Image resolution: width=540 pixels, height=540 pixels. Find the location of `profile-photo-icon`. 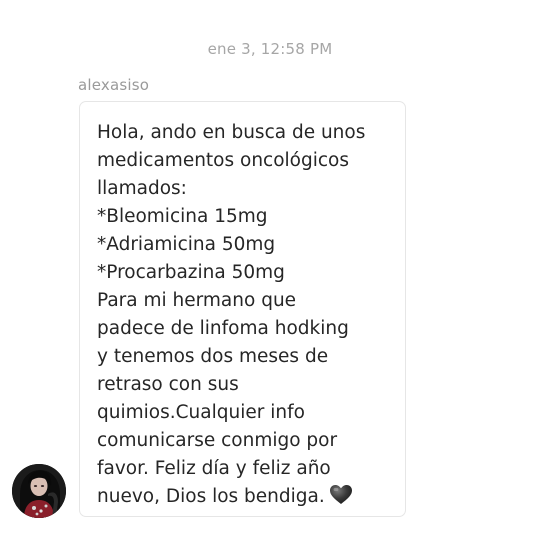

profile-photo-icon is located at coordinates (39, 491).